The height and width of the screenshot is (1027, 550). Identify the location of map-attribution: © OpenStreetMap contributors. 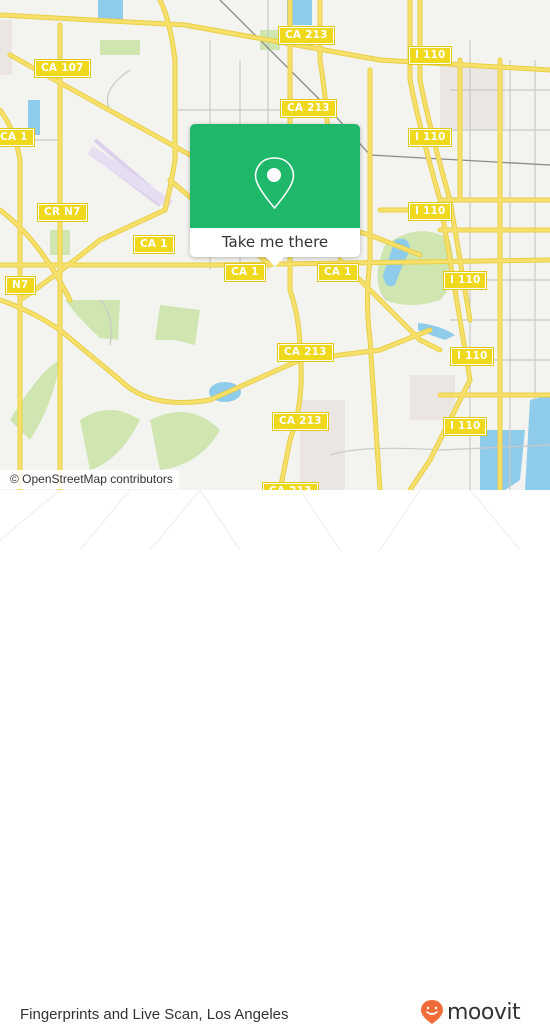
(89, 479).